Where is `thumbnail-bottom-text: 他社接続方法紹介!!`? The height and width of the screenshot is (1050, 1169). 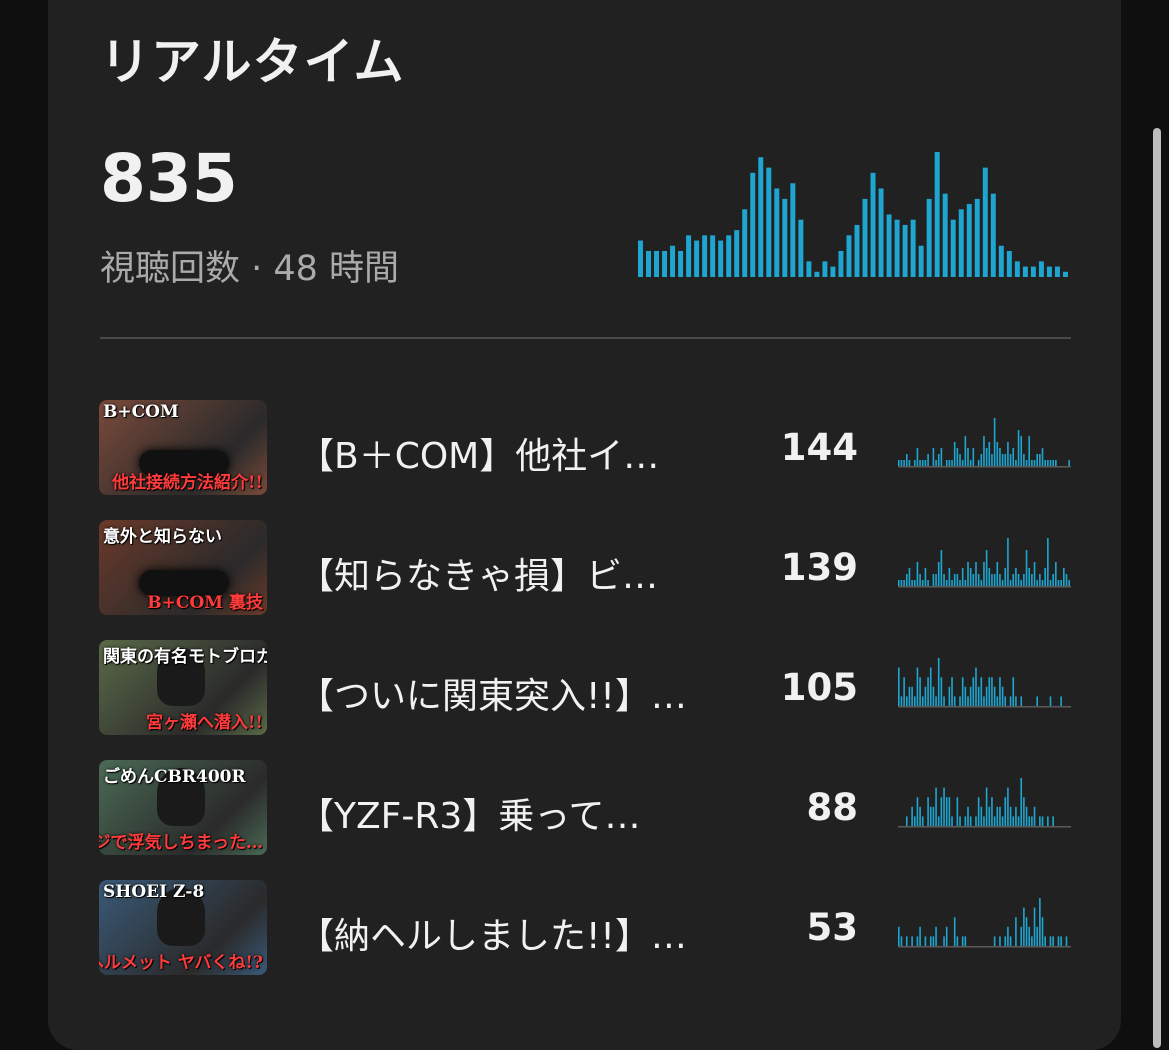 thumbnail-bottom-text: 他社接続方法紹介!! is located at coordinates (187, 483).